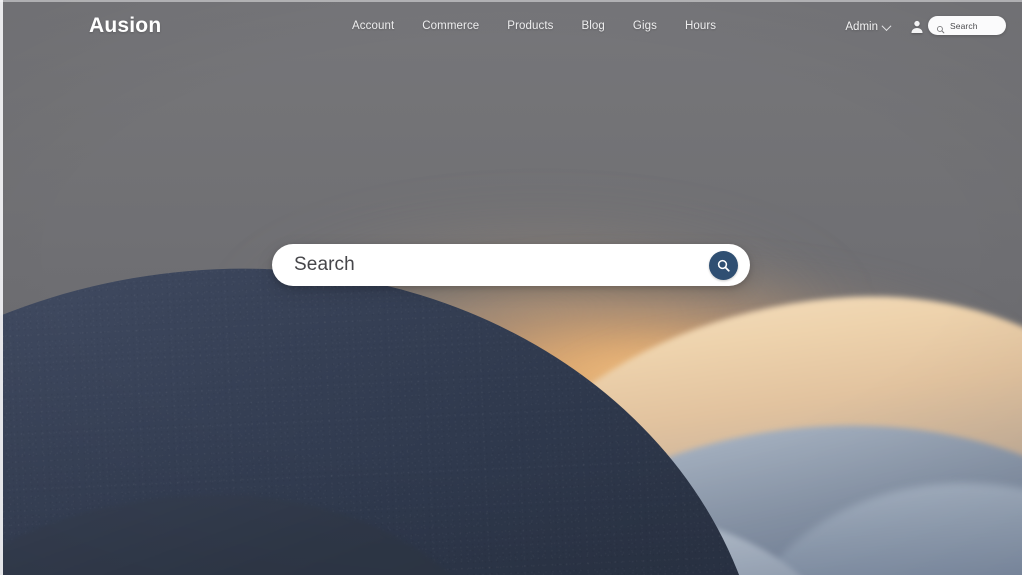  I want to click on nav-item-hours: Hours, so click(700, 26).